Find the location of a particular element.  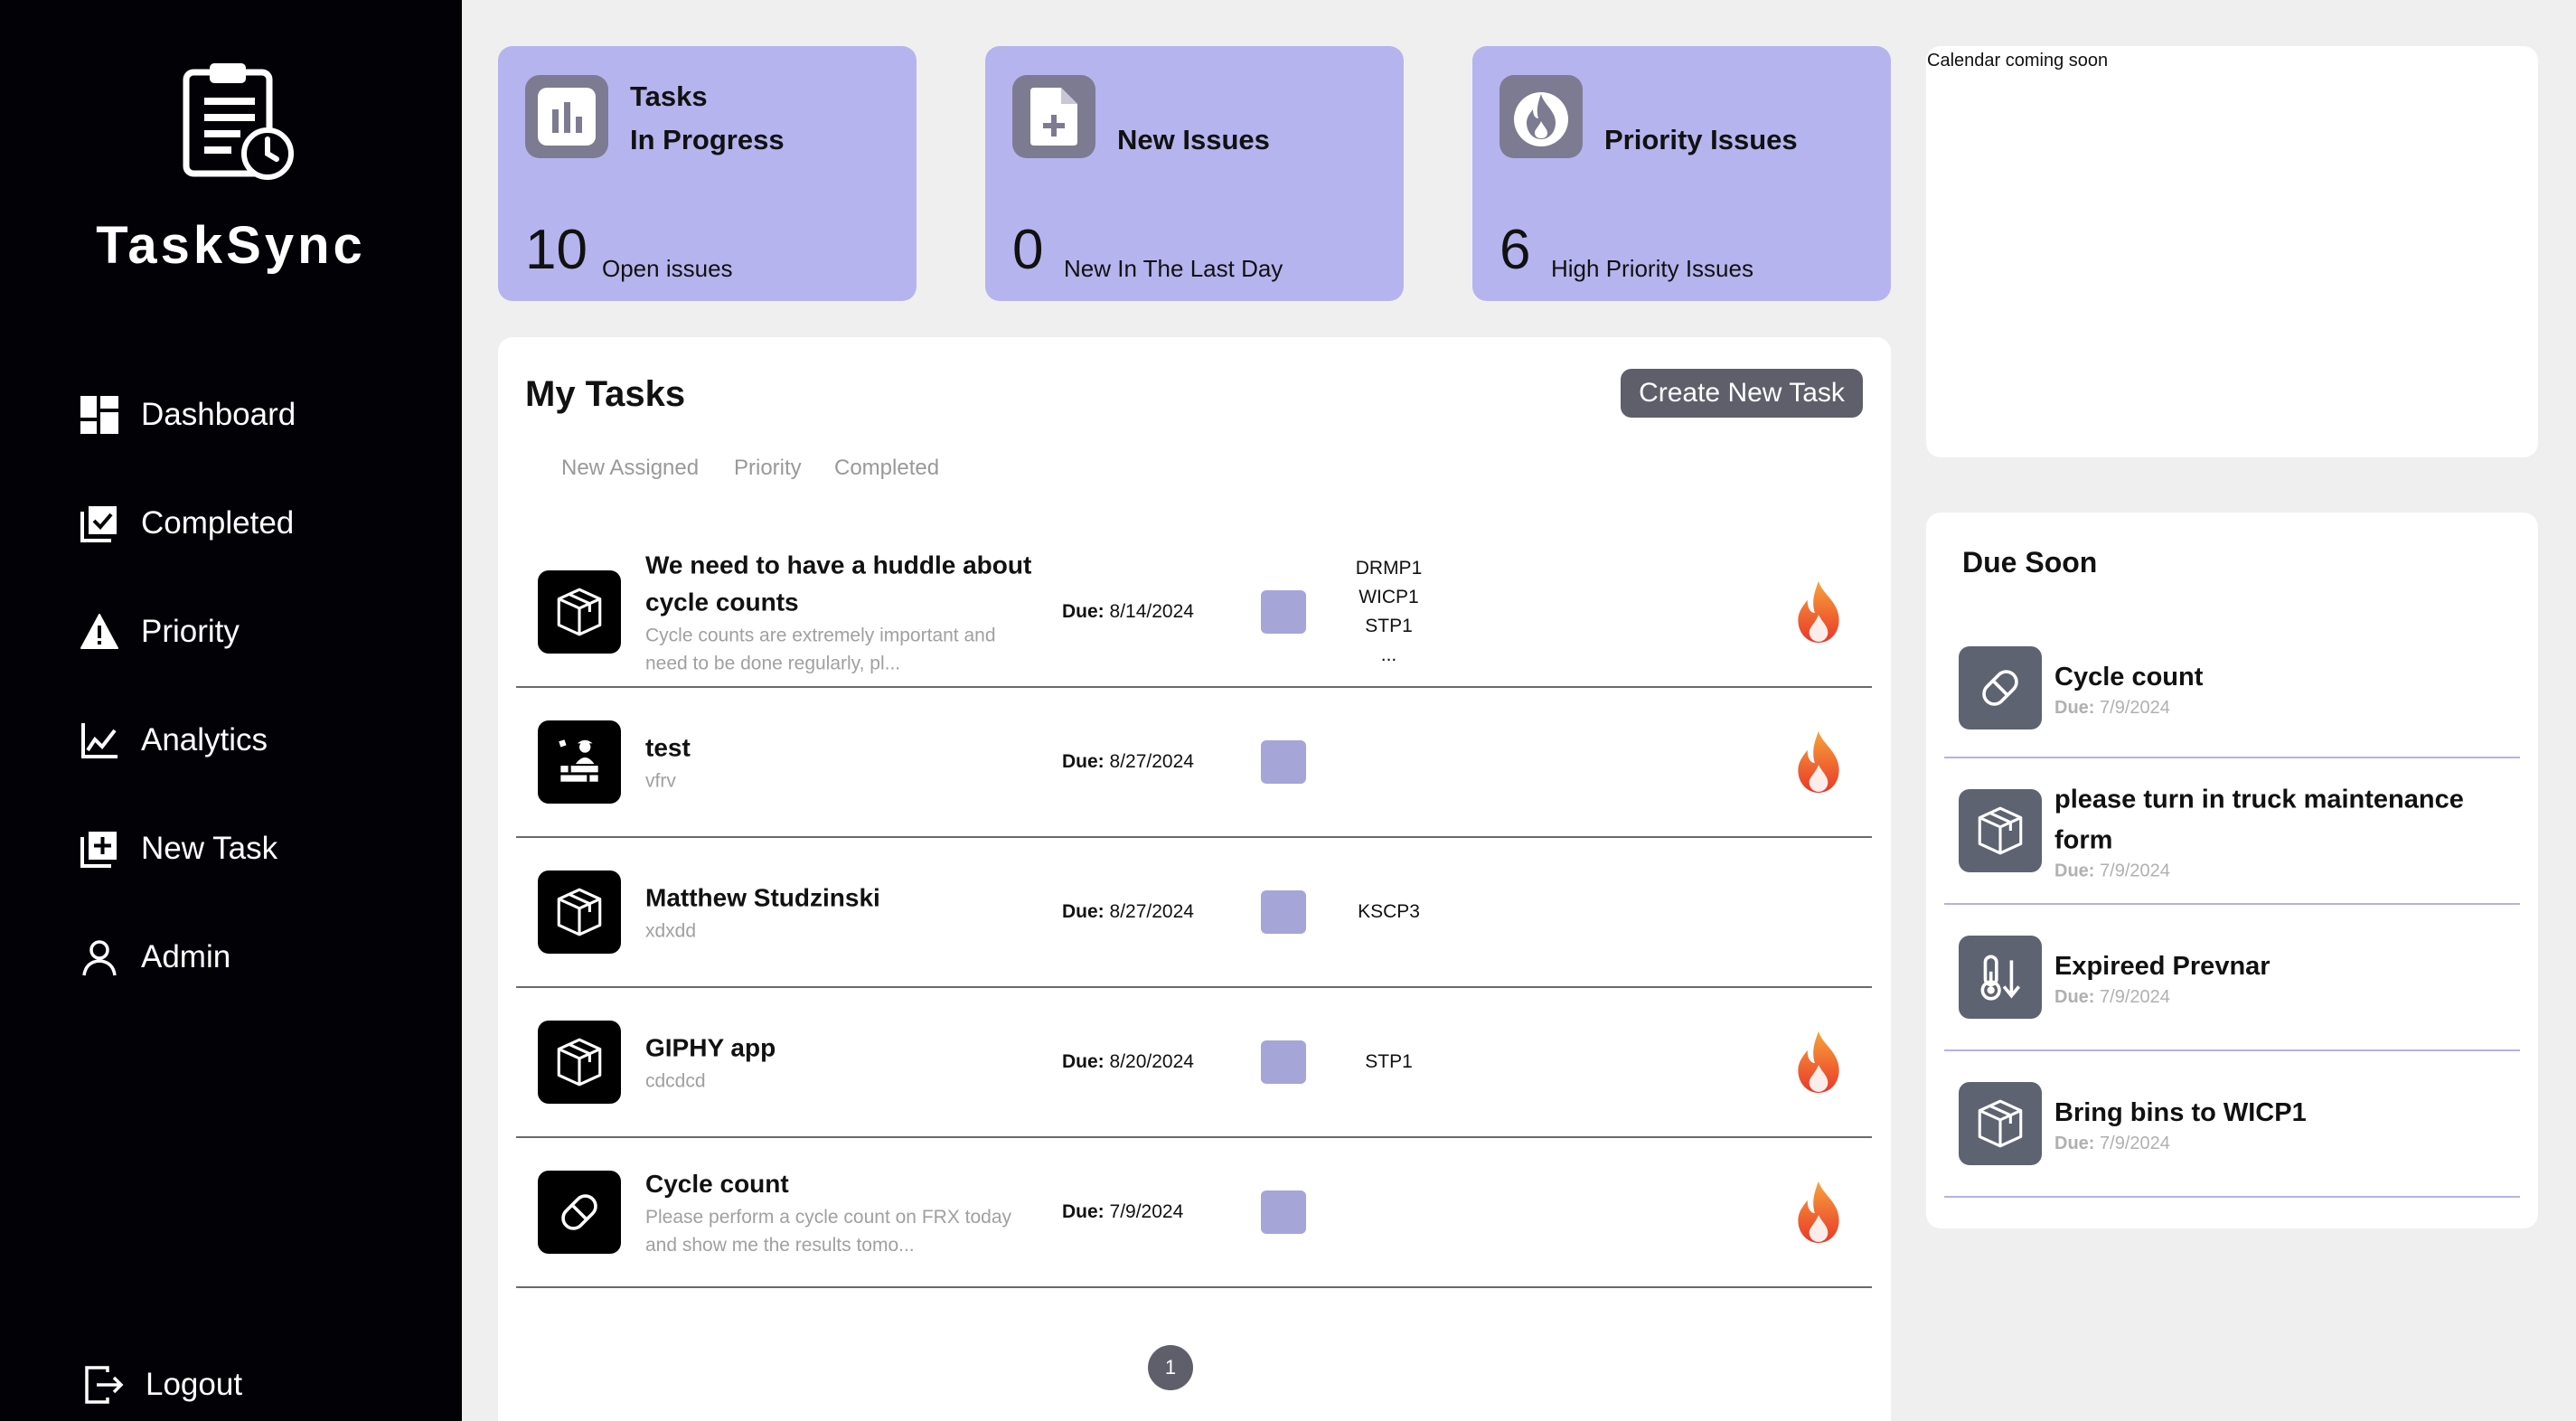

task-due: Due: 7/9/2024 is located at coordinates (1122, 1212).